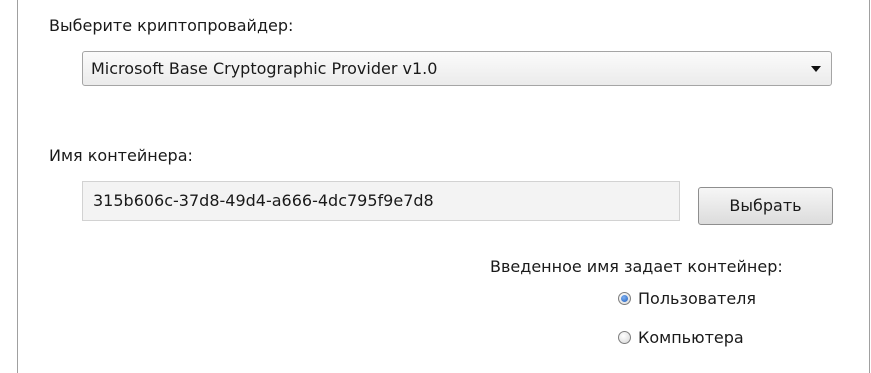  Describe the element at coordinates (171, 25) in the screenshot. I see `provider-label: Выберите криптопровайдер:` at that location.